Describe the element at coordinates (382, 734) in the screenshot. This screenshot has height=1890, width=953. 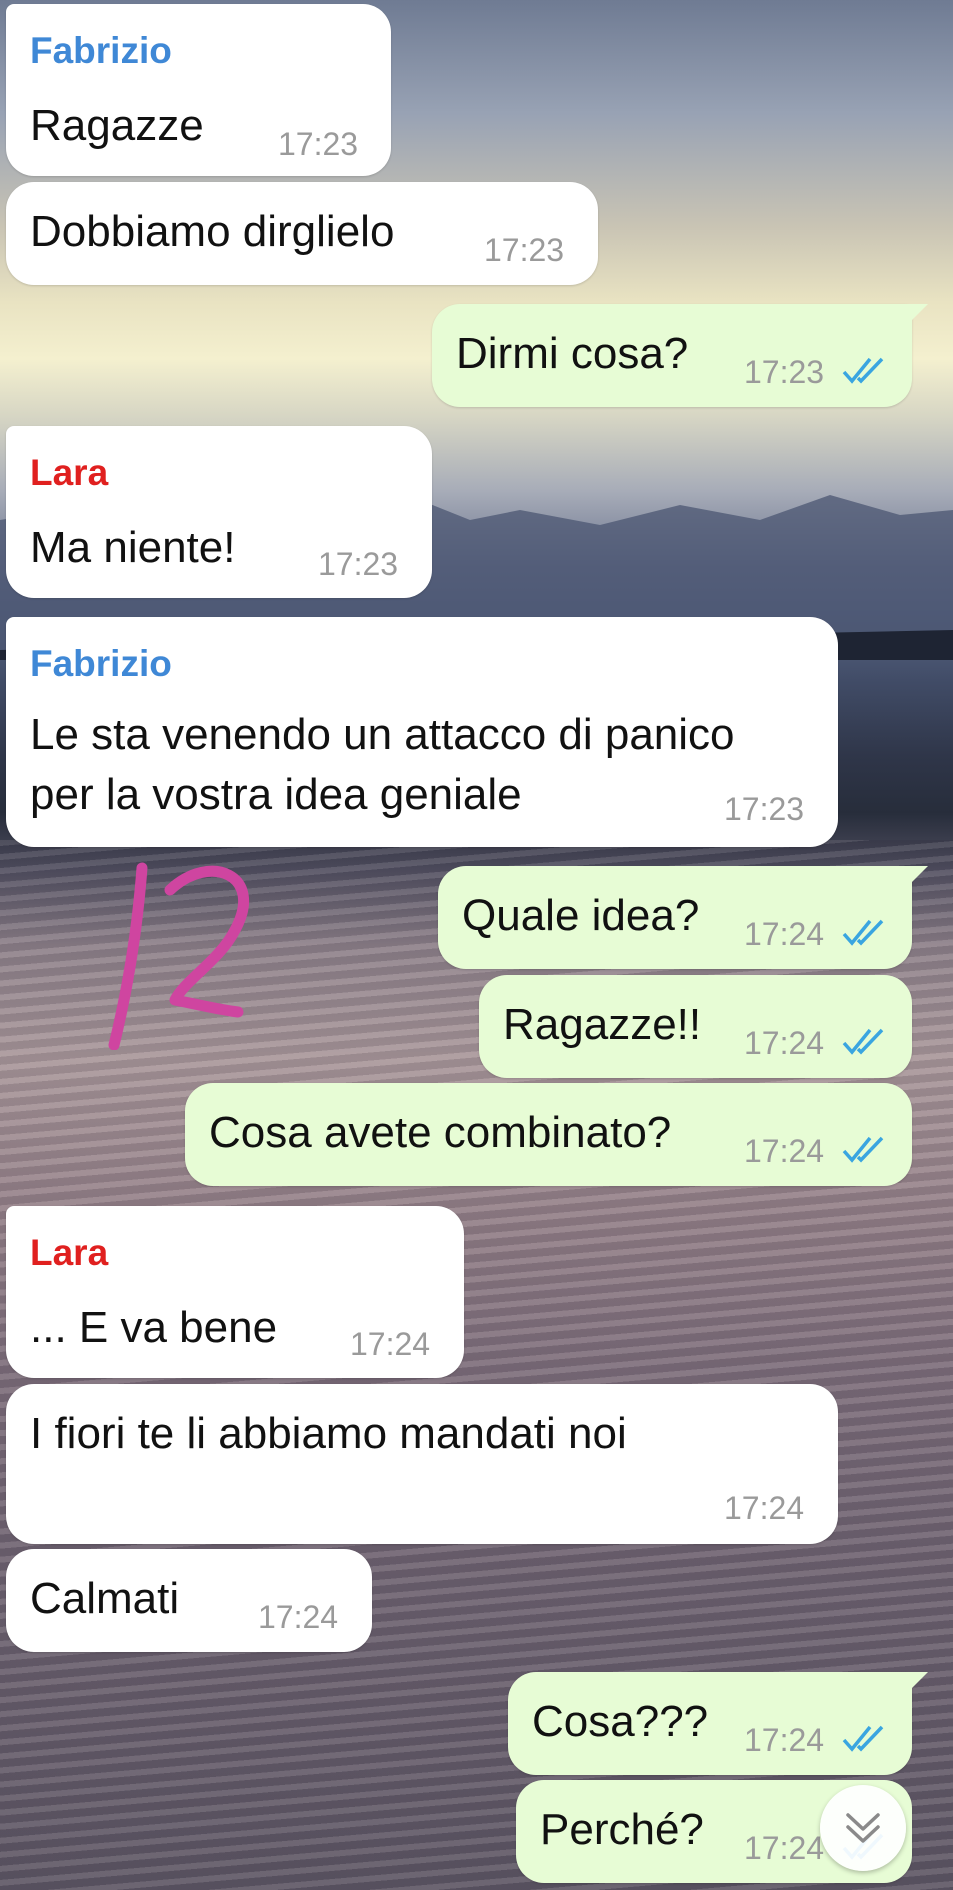
I see `message-text-line: Le sta venendo un attacco di panico` at that location.